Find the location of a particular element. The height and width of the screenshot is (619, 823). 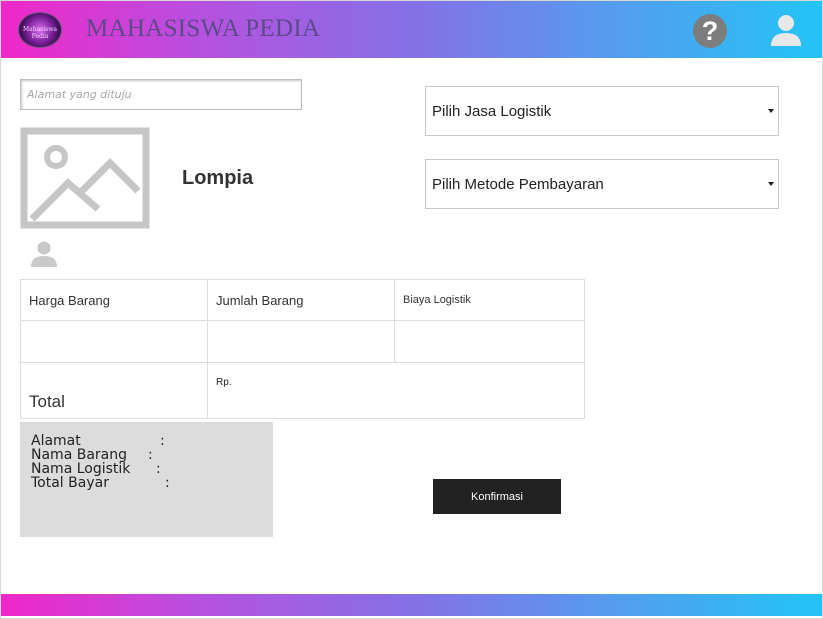

user-icon is located at coordinates (44, 254).